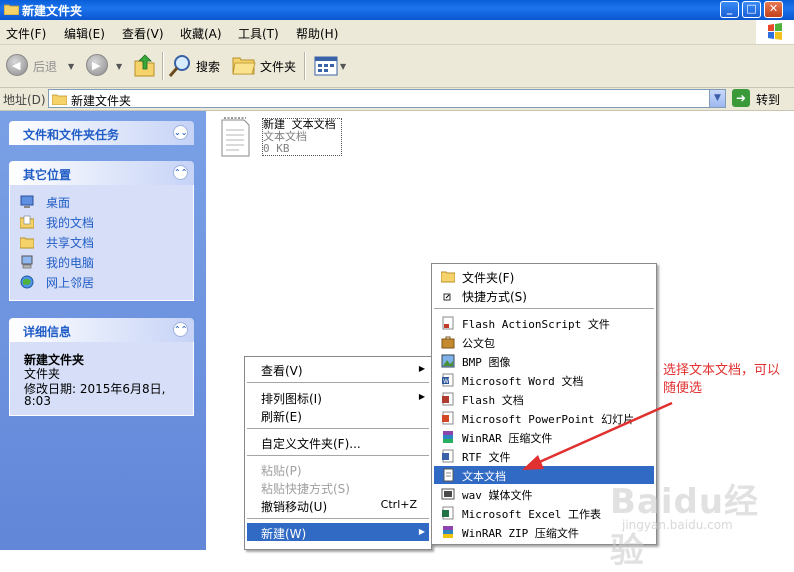 The width and height of the screenshot is (794, 572). Describe the element at coordinates (448, 513) in the screenshot. I see `excel-sheet-icon` at that location.